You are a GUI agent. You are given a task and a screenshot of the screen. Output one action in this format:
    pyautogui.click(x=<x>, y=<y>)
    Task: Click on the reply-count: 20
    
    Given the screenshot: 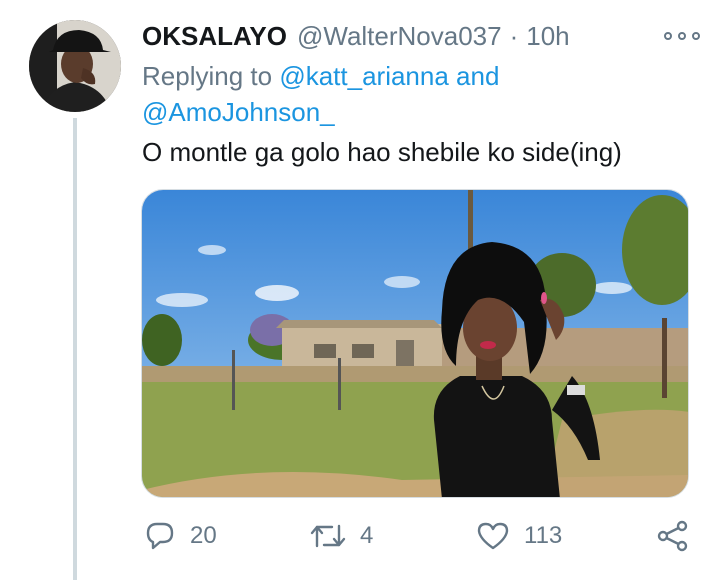 What is the action you would take?
    pyautogui.click(x=203, y=535)
    